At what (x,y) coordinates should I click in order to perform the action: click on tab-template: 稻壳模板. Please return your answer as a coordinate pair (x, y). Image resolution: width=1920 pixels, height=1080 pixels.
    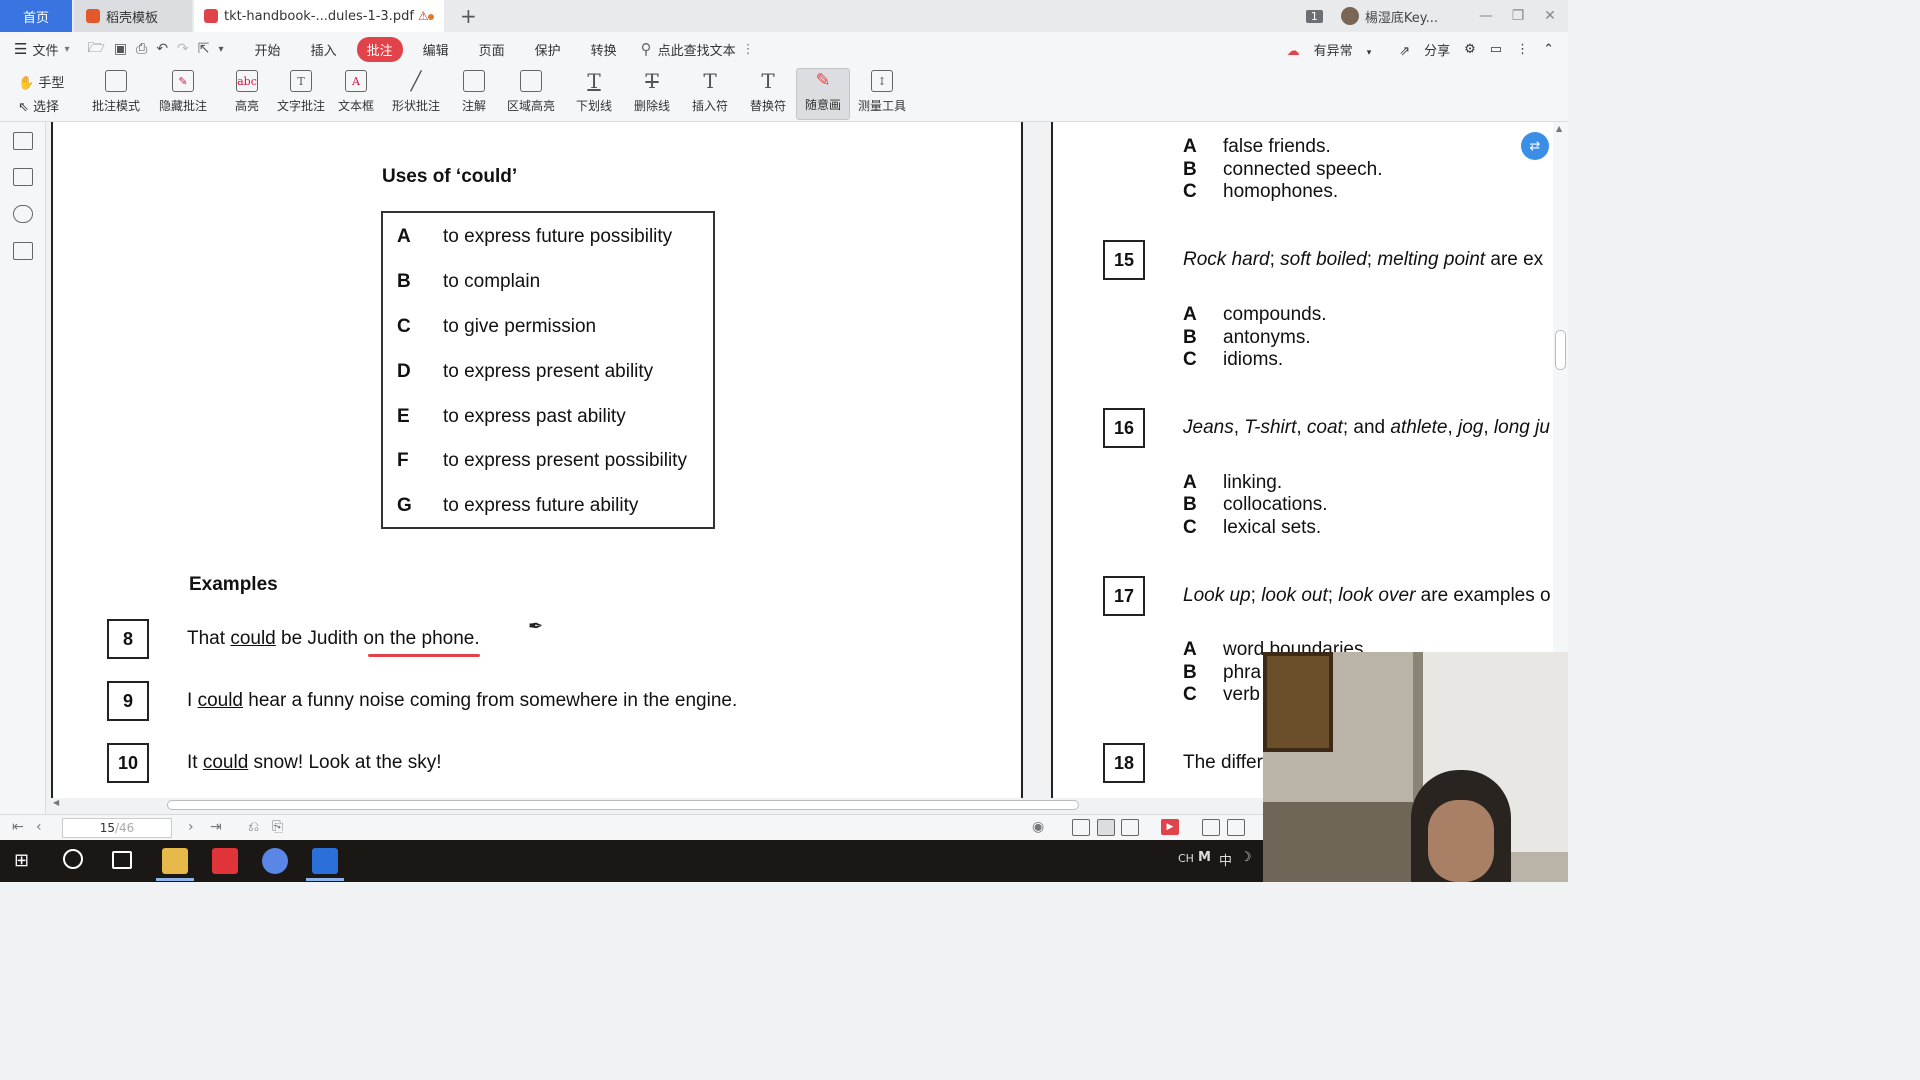
    Looking at the image, I should click on (133, 16).